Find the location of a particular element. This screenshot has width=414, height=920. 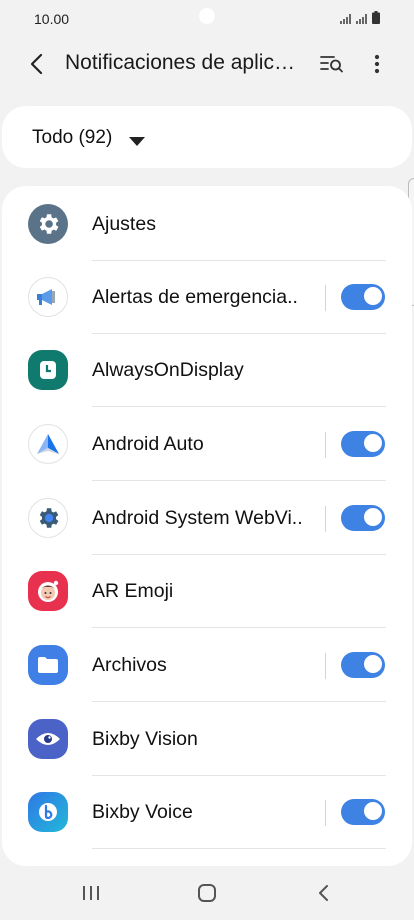

status-bar: 10.00 is located at coordinates (207, 20).